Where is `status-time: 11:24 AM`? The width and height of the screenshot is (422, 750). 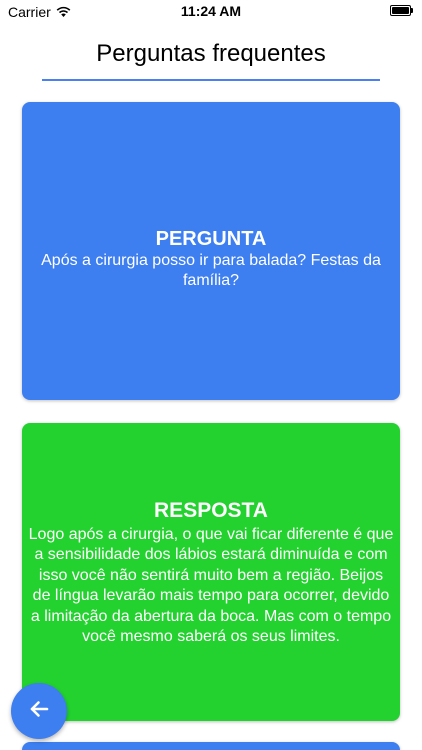
status-time: 11:24 AM is located at coordinates (211, 11).